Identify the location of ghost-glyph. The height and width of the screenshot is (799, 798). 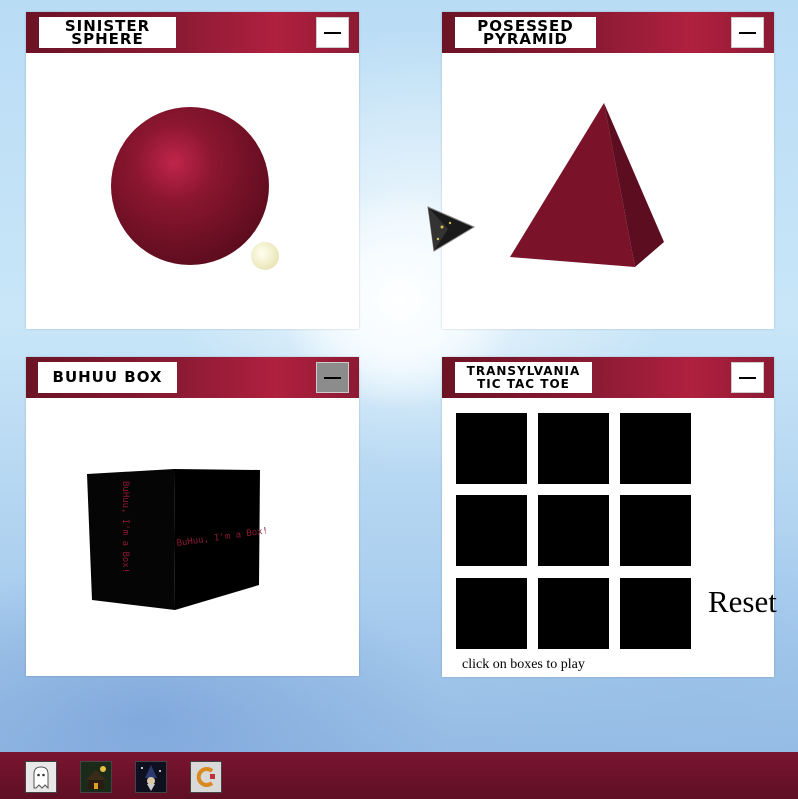
(41, 778).